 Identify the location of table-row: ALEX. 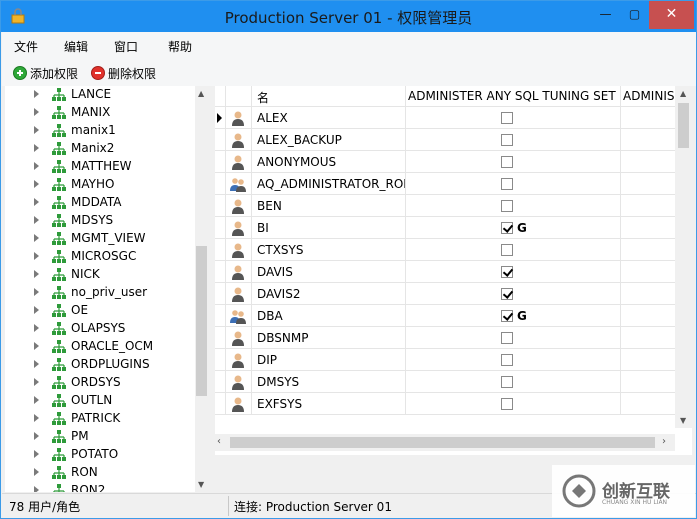
(445, 118).